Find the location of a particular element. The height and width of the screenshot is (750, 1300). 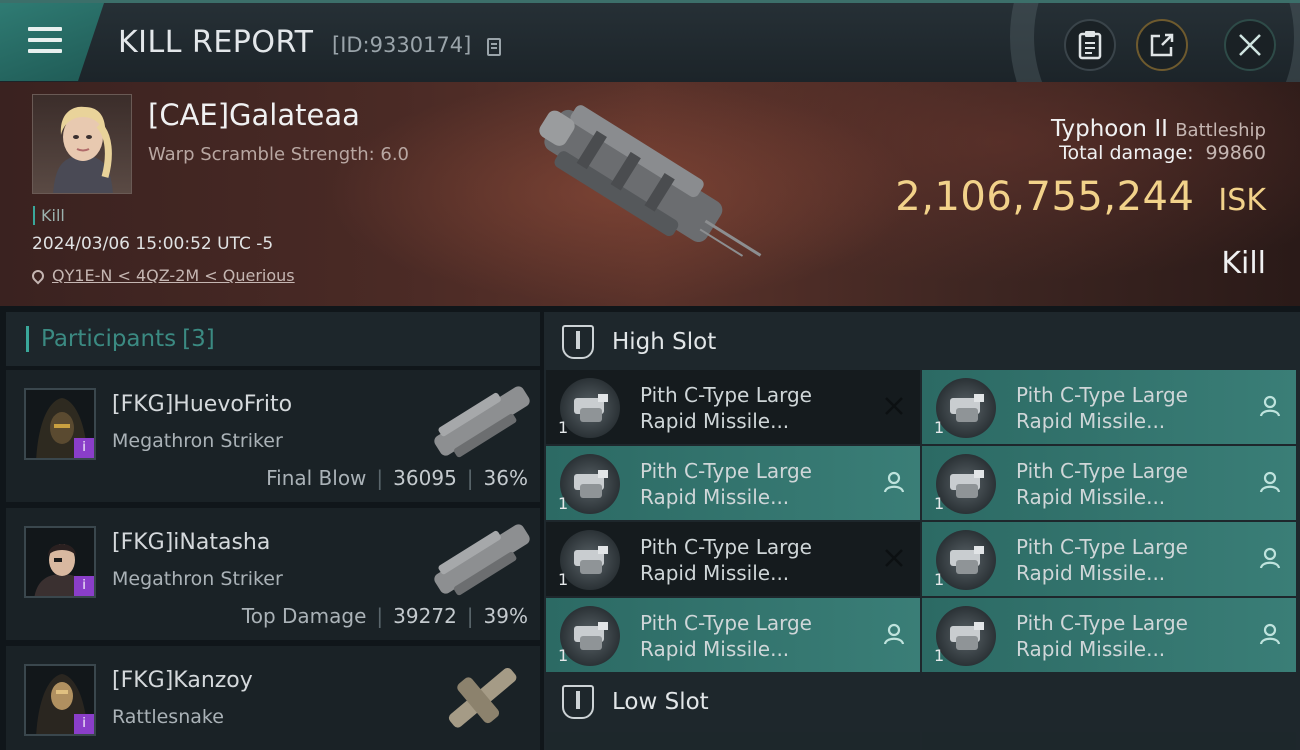

isk-value-row: 2,106,755,244 ISK is located at coordinates (1080, 197).